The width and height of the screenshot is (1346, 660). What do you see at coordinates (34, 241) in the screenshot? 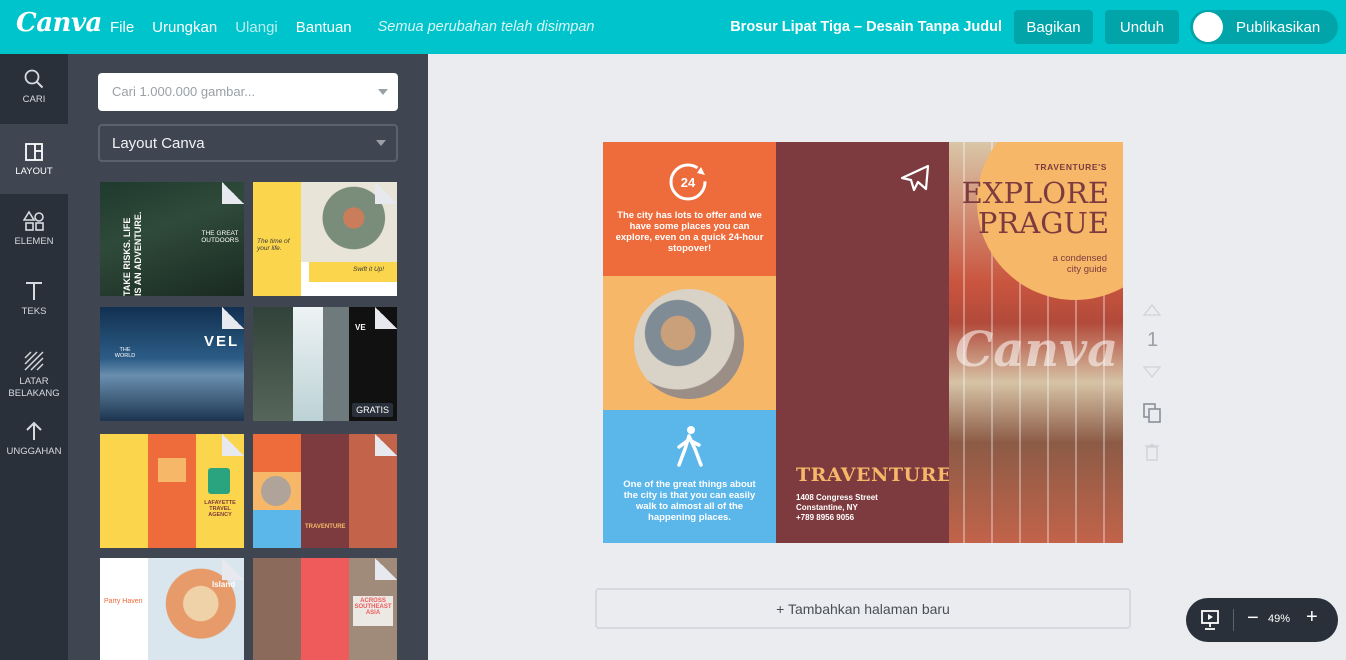
I see `nav-elements-label: ELEMEN` at bounding box center [34, 241].